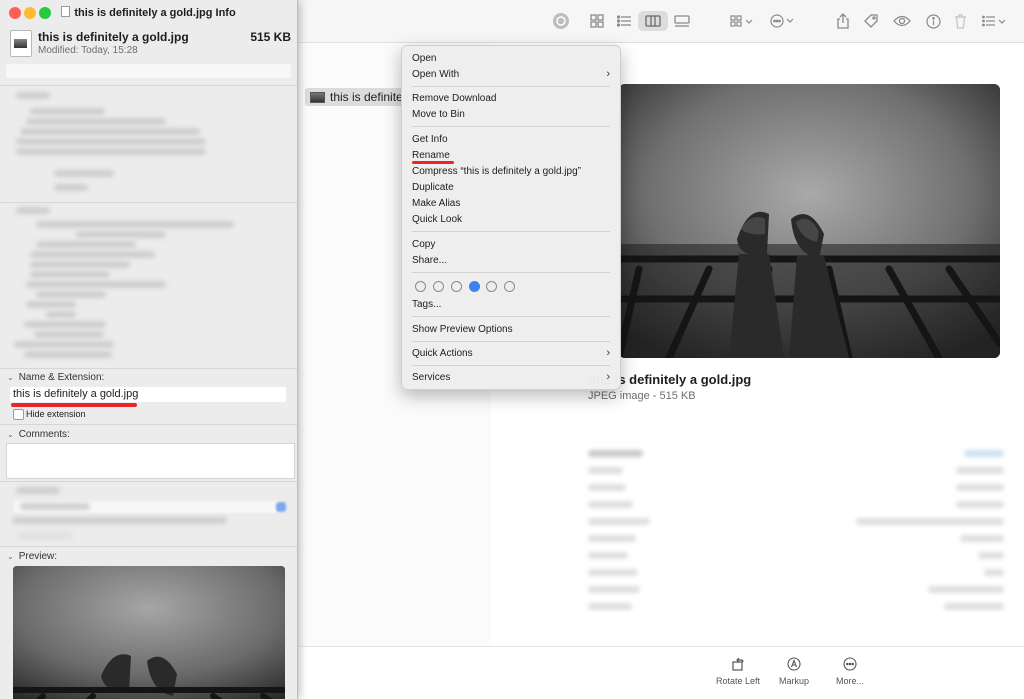 This screenshot has width=1024, height=699. Describe the element at coordinates (270, 37) in the screenshot. I see `info-filesize: 515 KB` at that location.